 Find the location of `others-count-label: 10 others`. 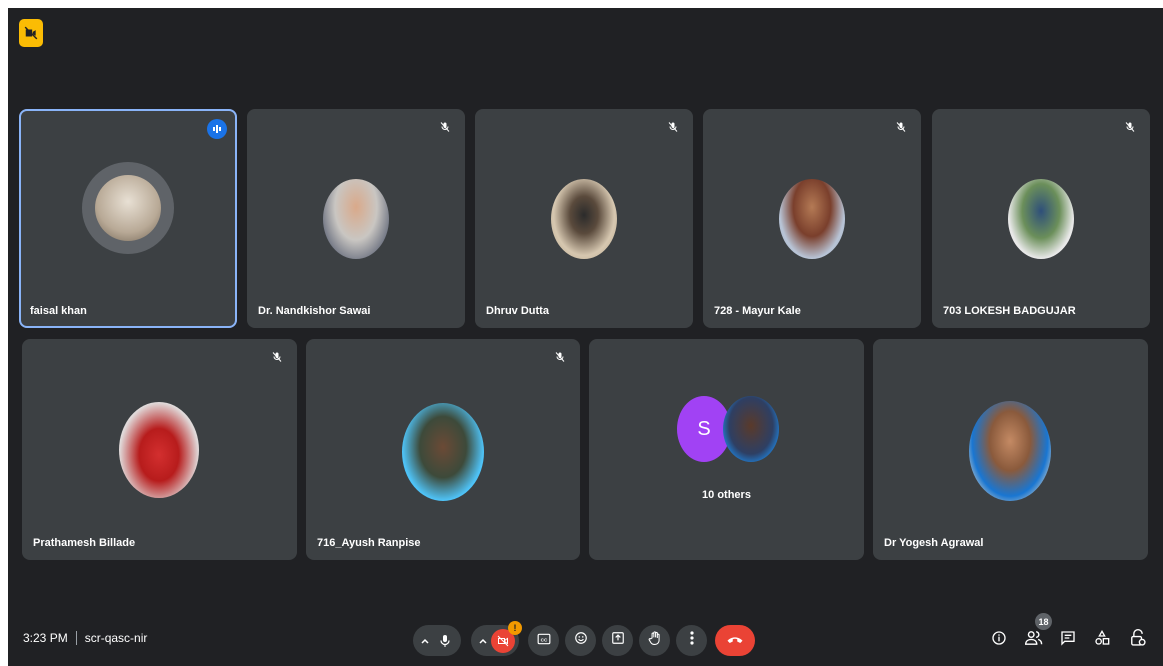

others-count-label: 10 others is located at coordinates (726, 495).